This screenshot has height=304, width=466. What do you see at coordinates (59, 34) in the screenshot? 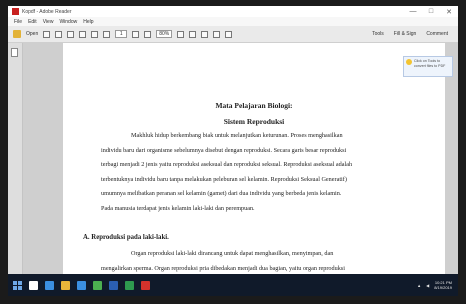
I see `save-button` at bounding box center [59, 34].